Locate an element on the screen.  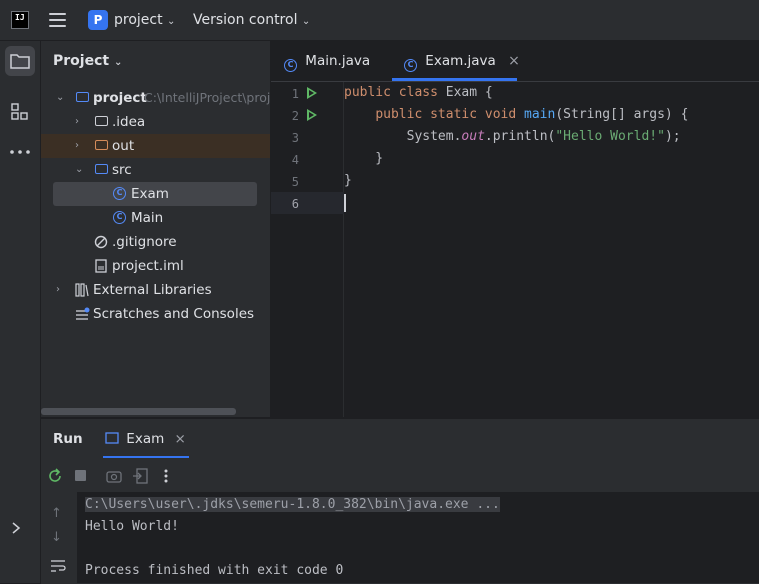
intellij-logo: IJ is located at coordinates (20, 20).